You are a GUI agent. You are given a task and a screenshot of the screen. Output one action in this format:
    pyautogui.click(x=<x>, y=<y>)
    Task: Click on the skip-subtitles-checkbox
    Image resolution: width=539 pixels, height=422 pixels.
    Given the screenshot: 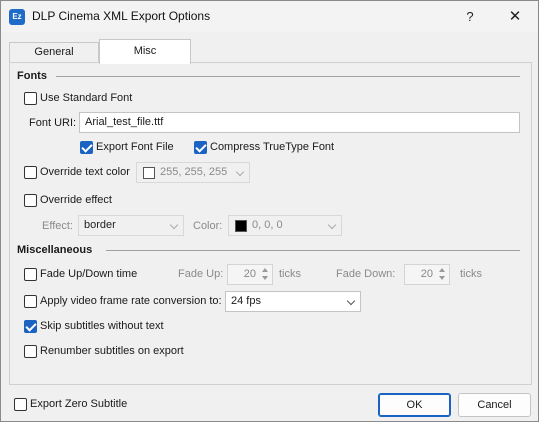 What is the action you would take?
    pyautogui.click(x=30, y=326)
    